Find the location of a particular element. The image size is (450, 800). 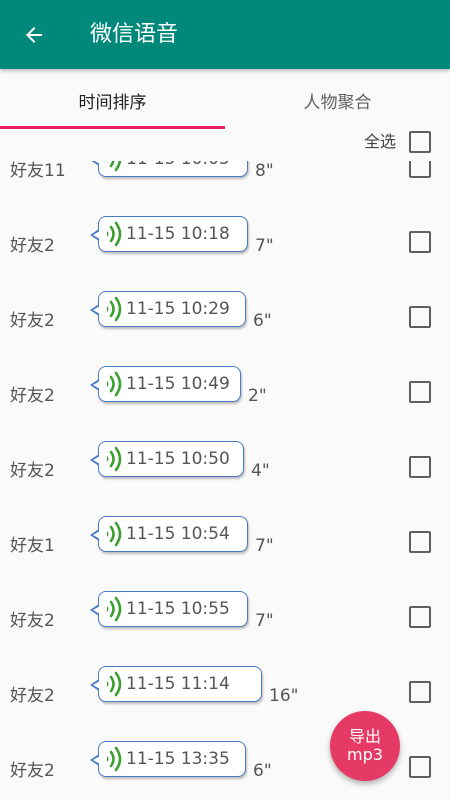

tab-person-group: 人物聚合 is located at coordinates (337, 100).